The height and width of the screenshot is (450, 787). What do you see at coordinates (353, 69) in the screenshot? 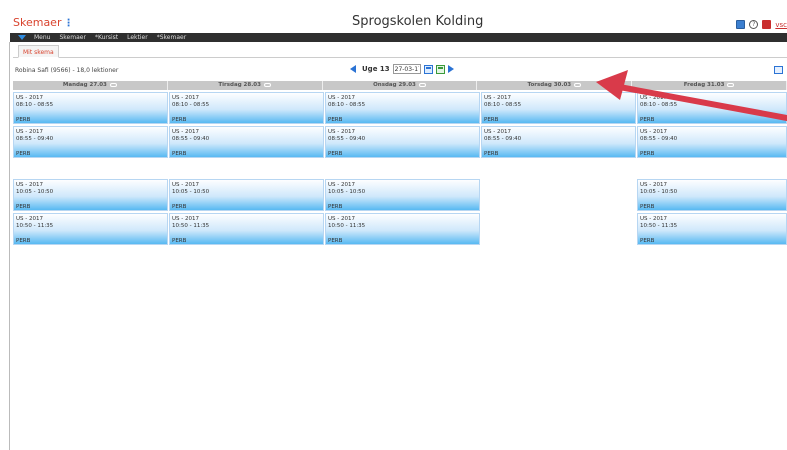
I see `previous-week-icon` at bounding box center [353, 69].